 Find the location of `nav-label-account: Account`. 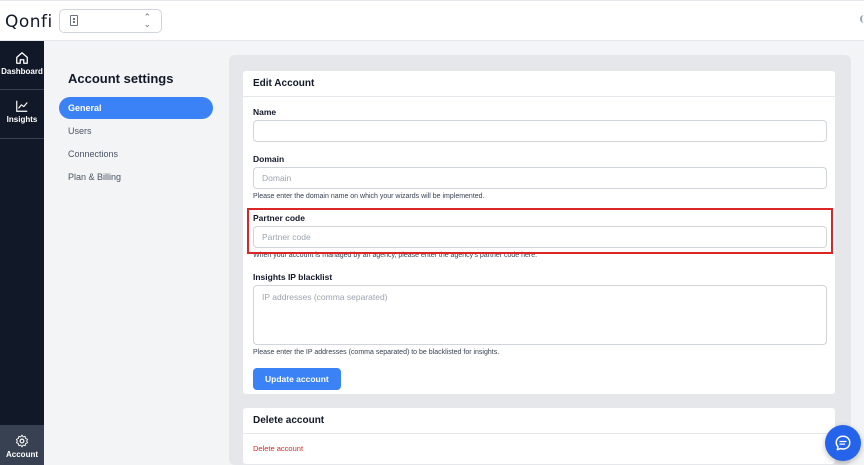

nav-label-account: Account is located at coordinates (22, 454).